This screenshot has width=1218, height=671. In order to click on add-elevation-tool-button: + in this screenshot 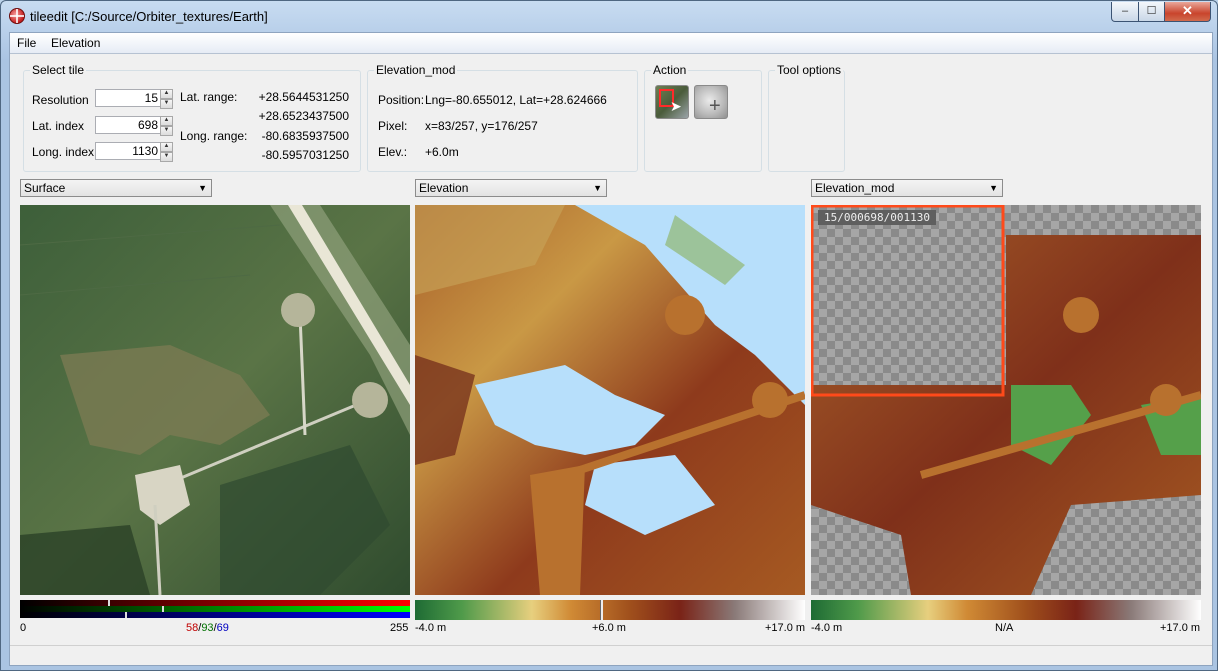, I will do `click(711, 102)`.